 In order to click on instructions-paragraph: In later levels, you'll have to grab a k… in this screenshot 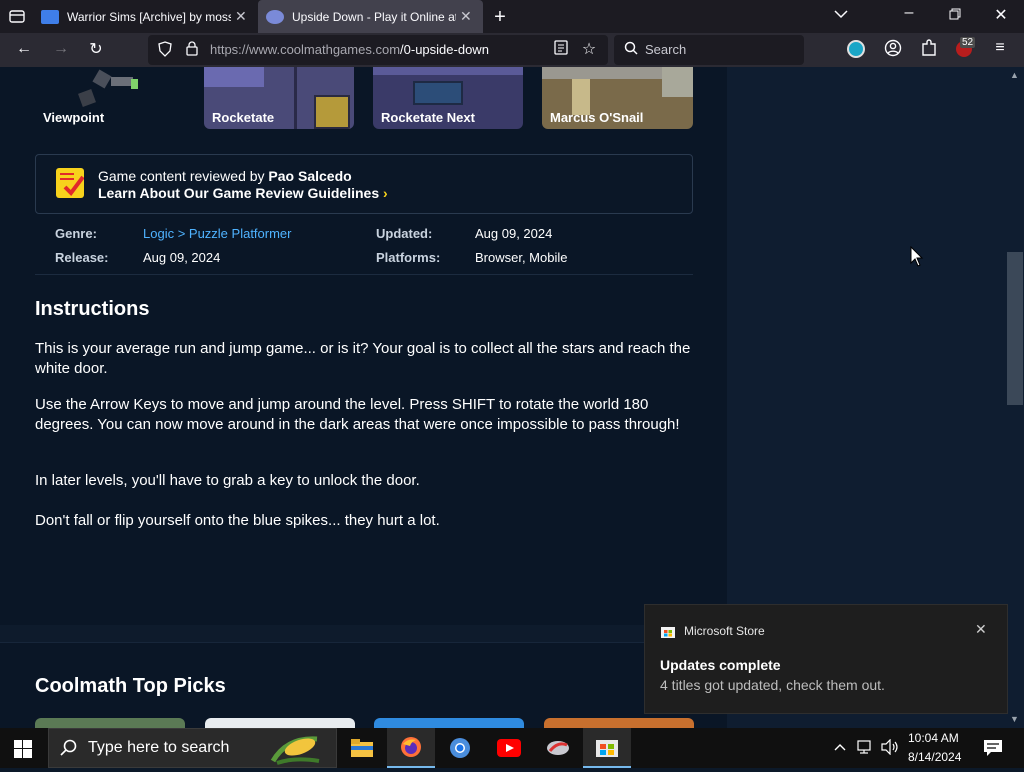, I will do `click(227, 480)`.